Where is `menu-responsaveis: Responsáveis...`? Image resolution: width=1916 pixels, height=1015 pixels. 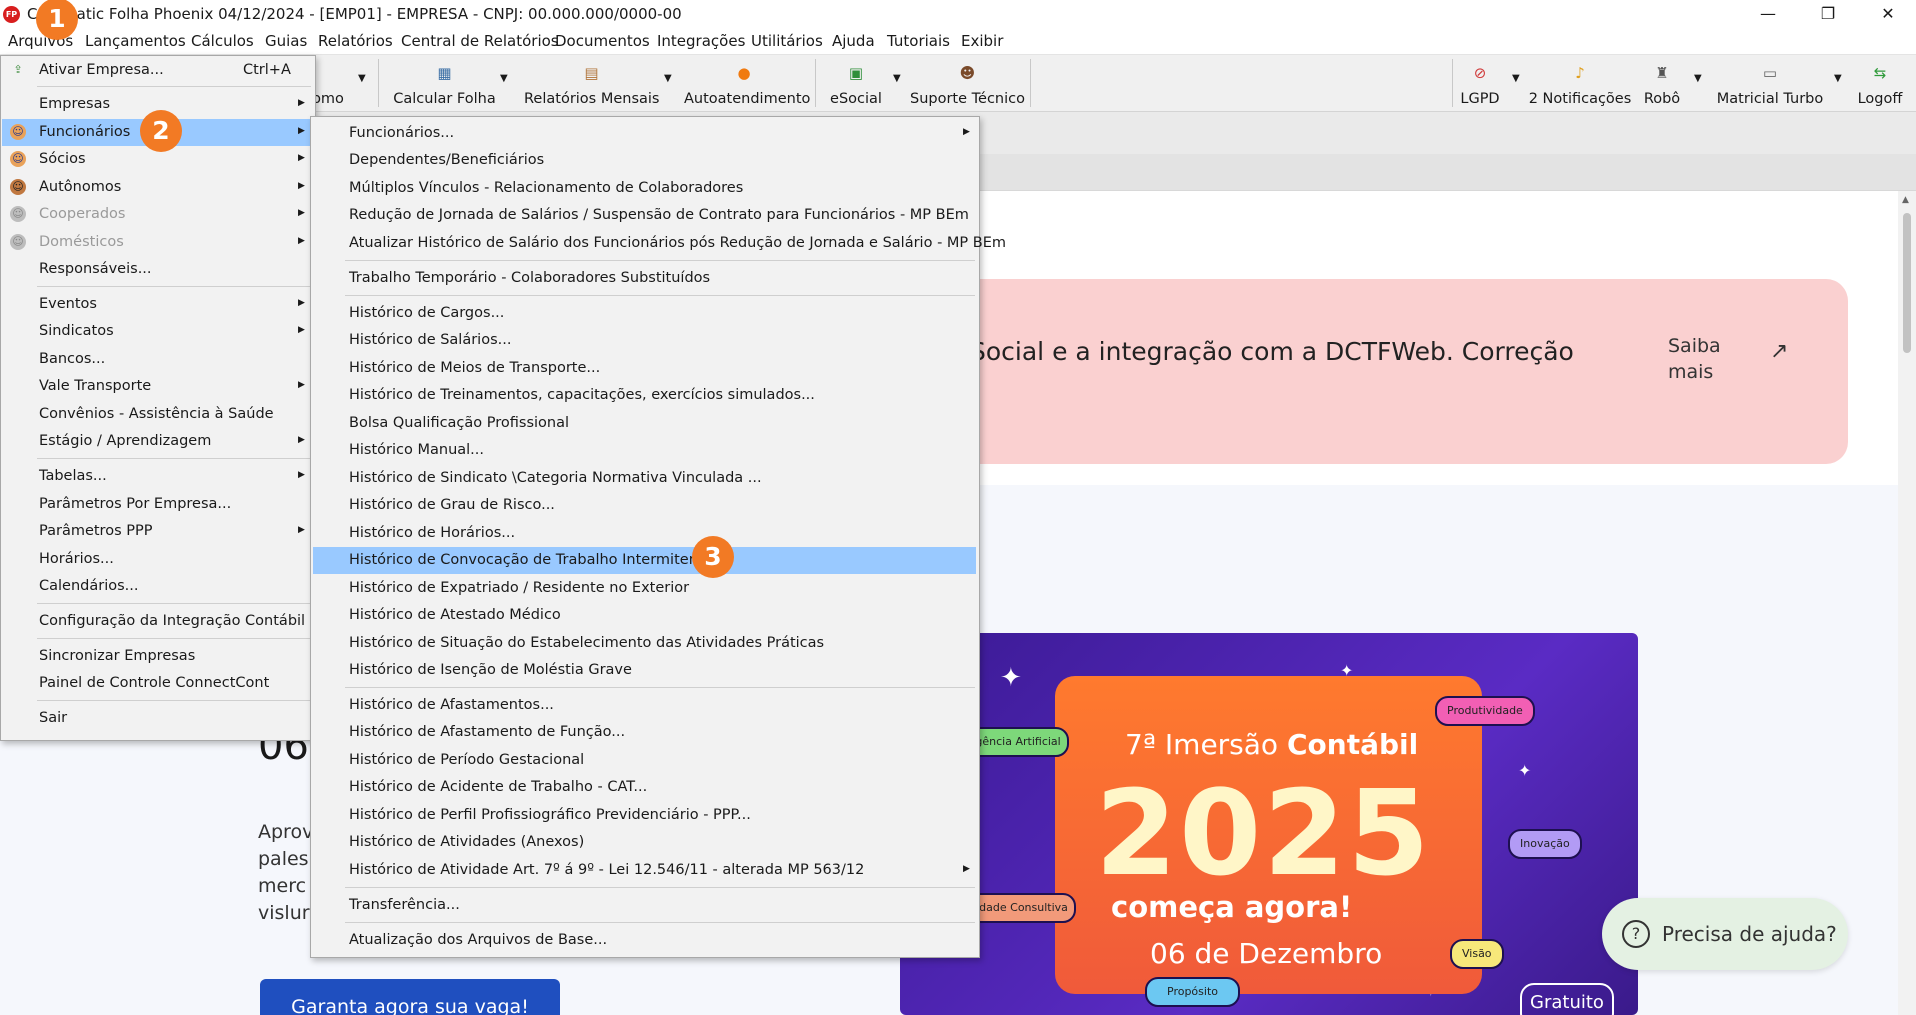
menu-responsaveis: Responsáveis... is located at coordinates (157, 269).